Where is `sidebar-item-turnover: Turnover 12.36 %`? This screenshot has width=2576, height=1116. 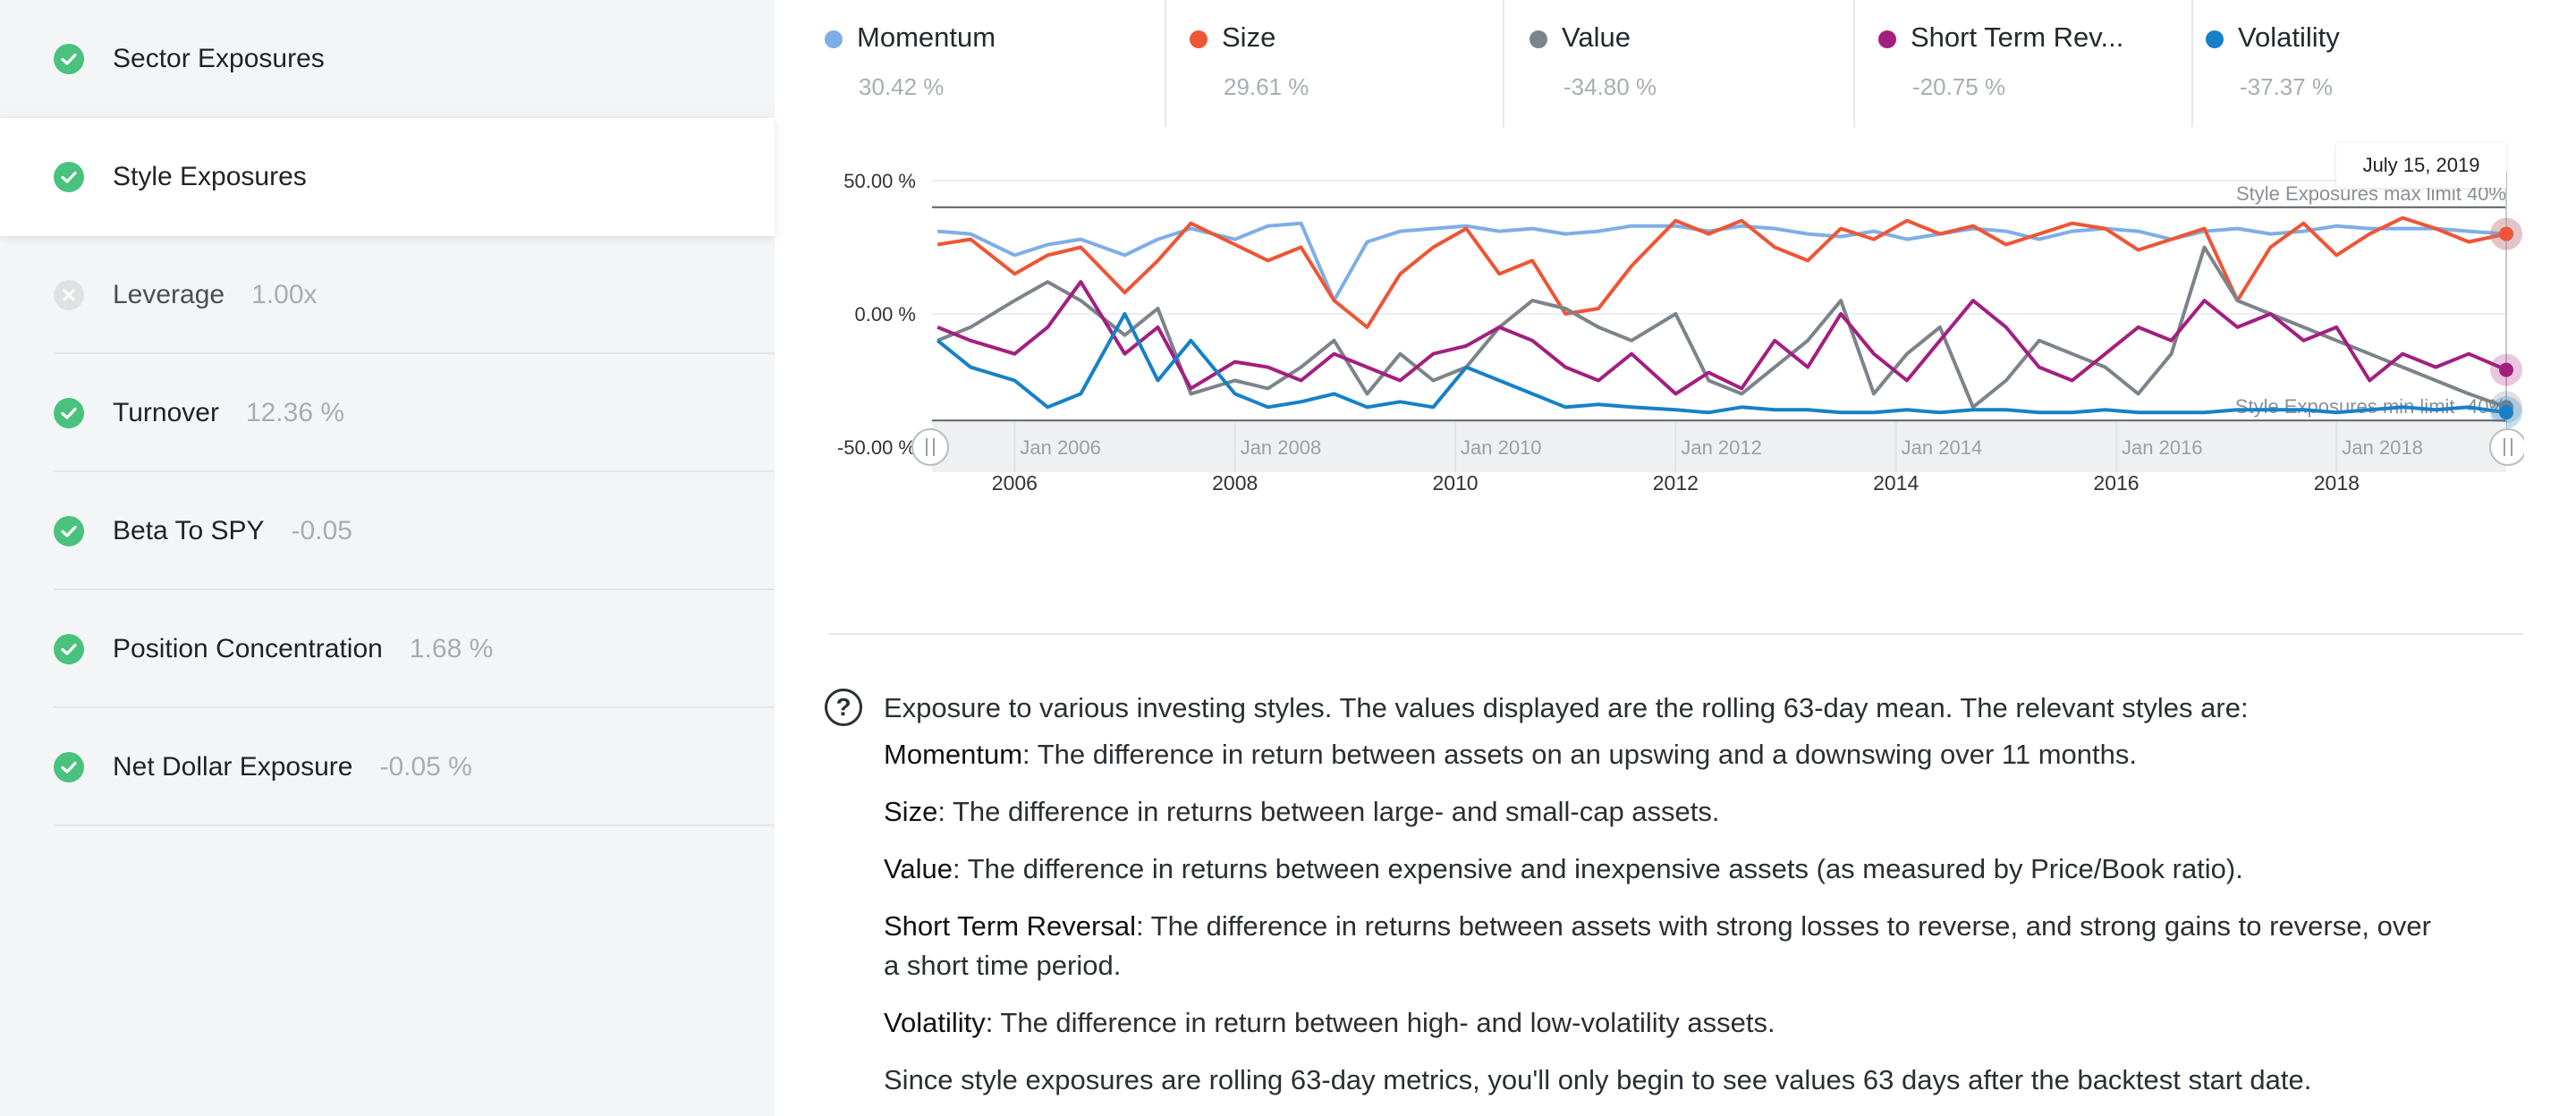 sidebar-item-turnover: Turnover 12.36 % is located at coordinates (387, 413).